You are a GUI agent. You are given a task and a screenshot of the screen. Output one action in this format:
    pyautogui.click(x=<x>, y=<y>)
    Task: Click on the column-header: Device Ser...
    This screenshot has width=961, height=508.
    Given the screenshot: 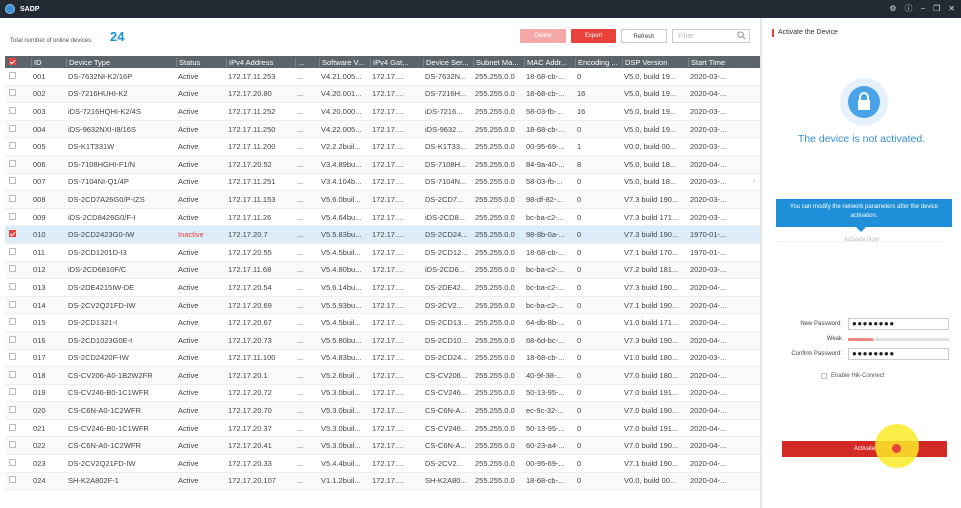 What is the action you would take?
    pyautogui.click(x=448, y=62)
    